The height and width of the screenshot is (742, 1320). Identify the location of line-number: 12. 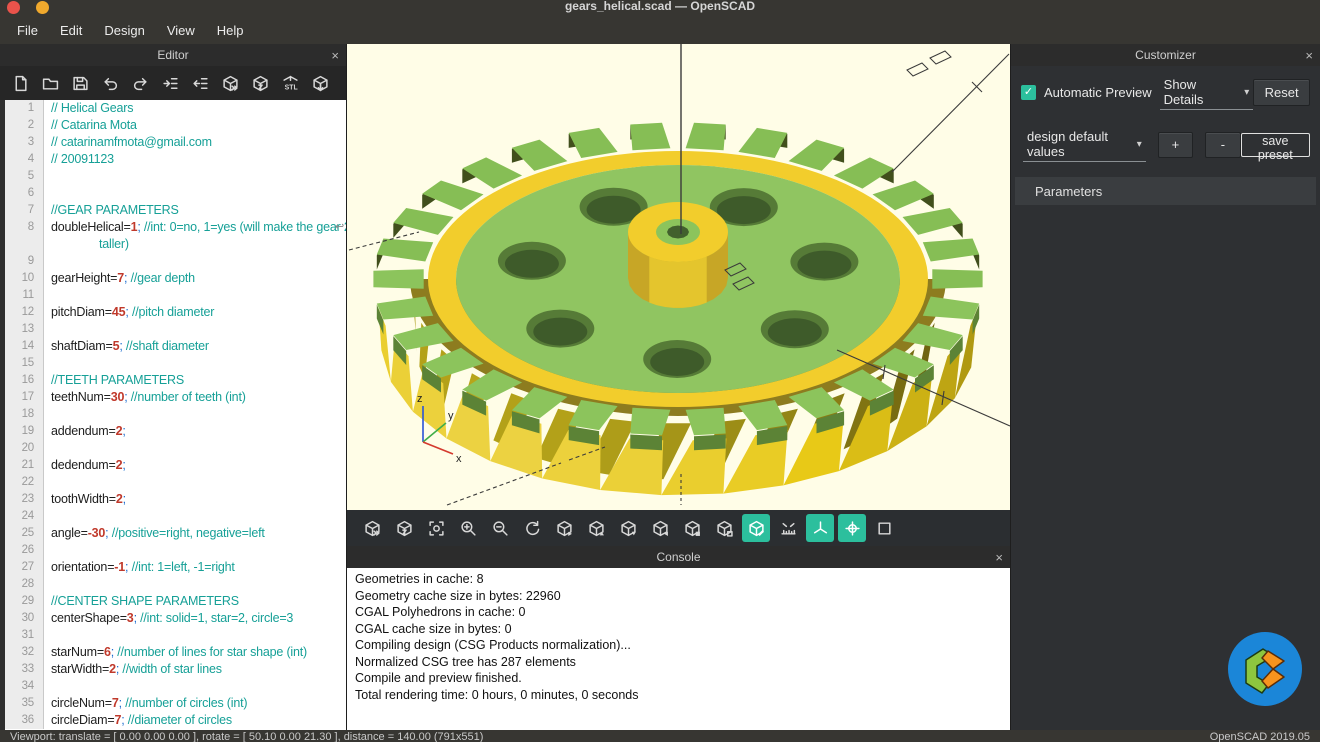
(24, 312).